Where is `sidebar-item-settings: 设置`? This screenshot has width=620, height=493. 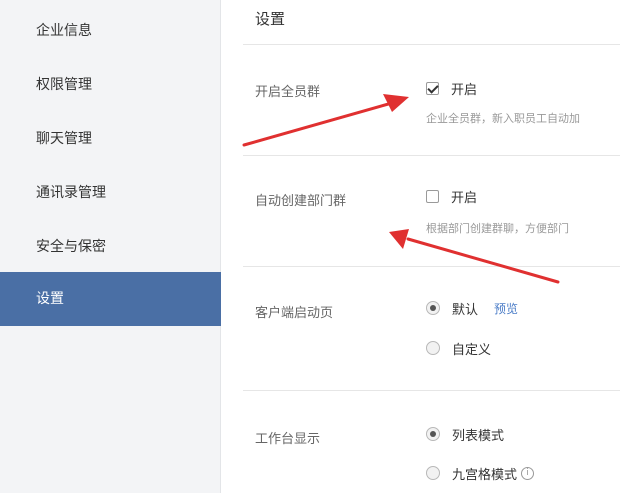
sidebar-item-settings: 设置 is located at coordinates (110, 299).